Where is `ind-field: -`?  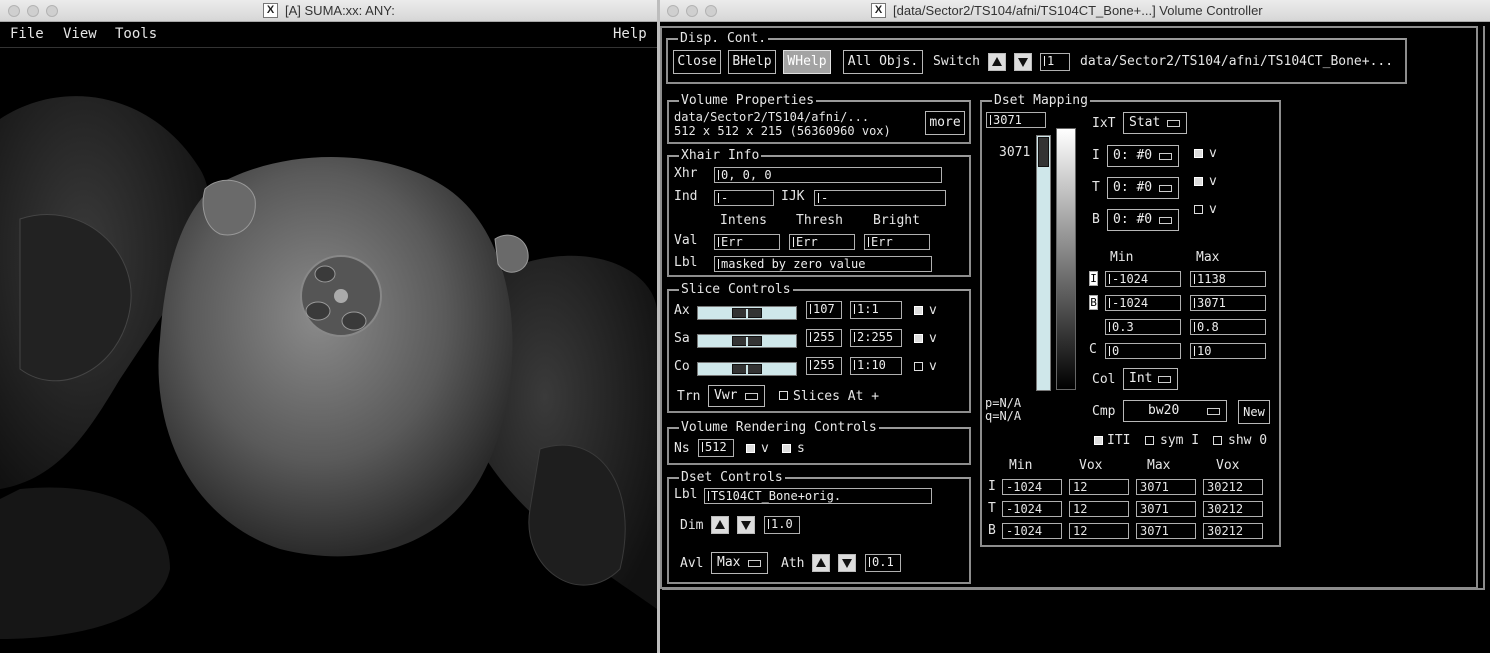
ind-field: - is located at coordinates (744, 198).